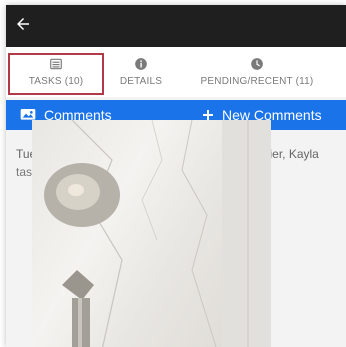 The image size is (346, 347). Describe the element at coordinates (257, 74) in the screenshot. I see `tab-pending-recent: PENDING/RECENT (11)` at that location.